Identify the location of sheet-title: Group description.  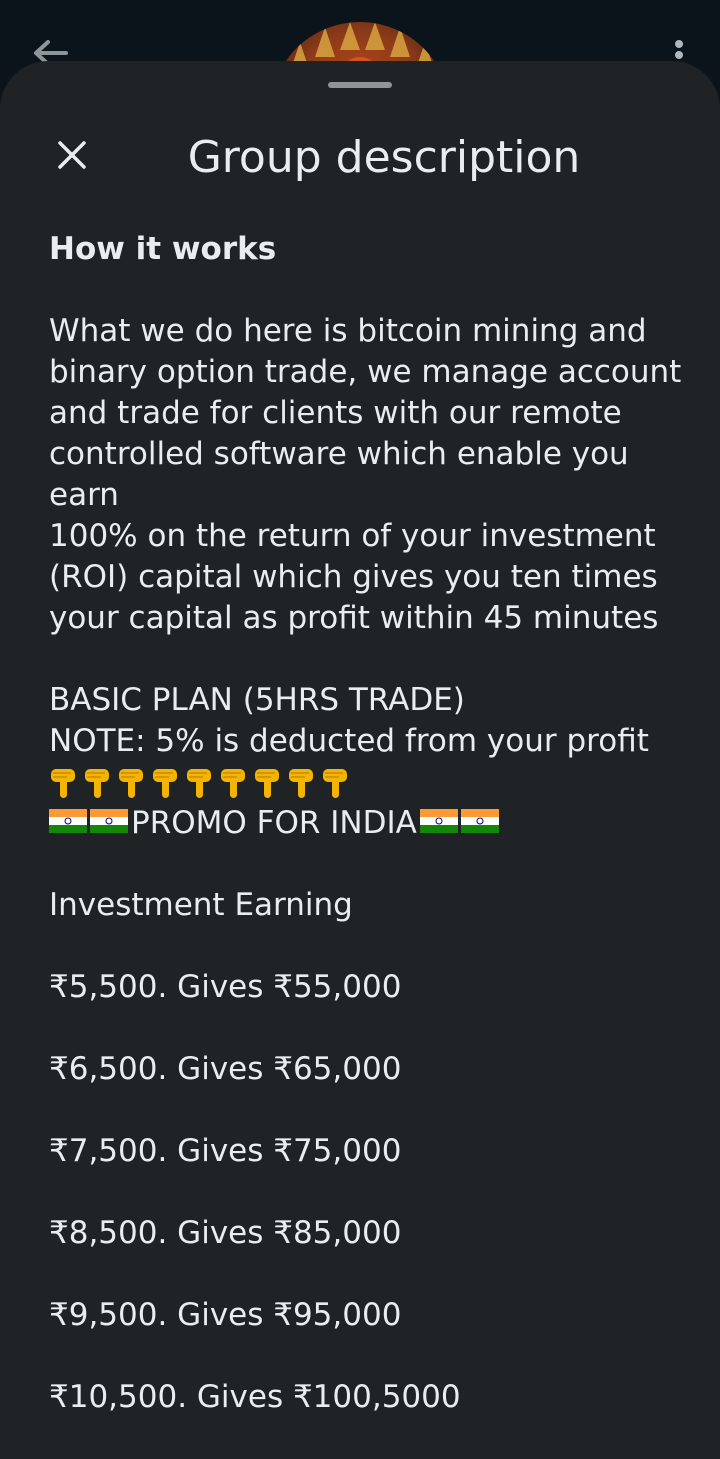
(384, 157).